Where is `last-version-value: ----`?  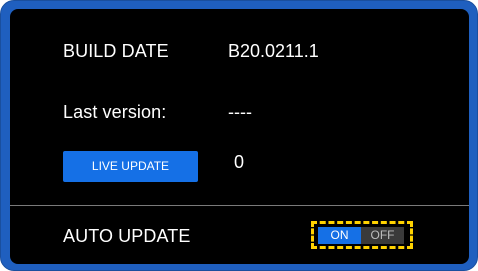
last-version-value: ---- is located at coordinates (240, 112).